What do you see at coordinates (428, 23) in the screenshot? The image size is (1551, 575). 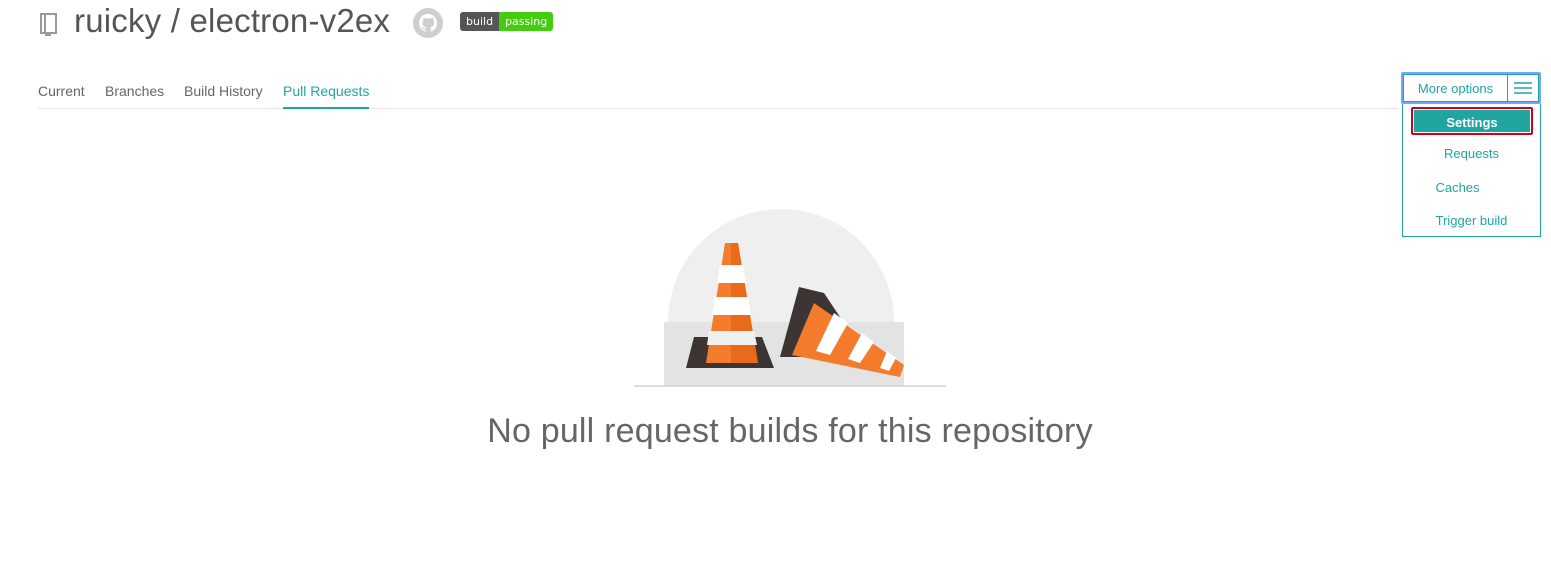 I see `github-icon` at bounding box center [428, 23].